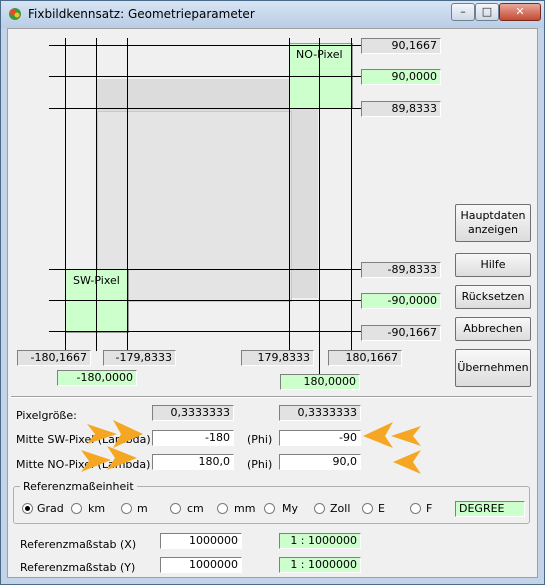 This screenshot has width=545, height=585. What do you see at coordinates (260, 439) in the screenshot?
I see `sw-phi-label: (Phi)` at bounding box center [260, 439].